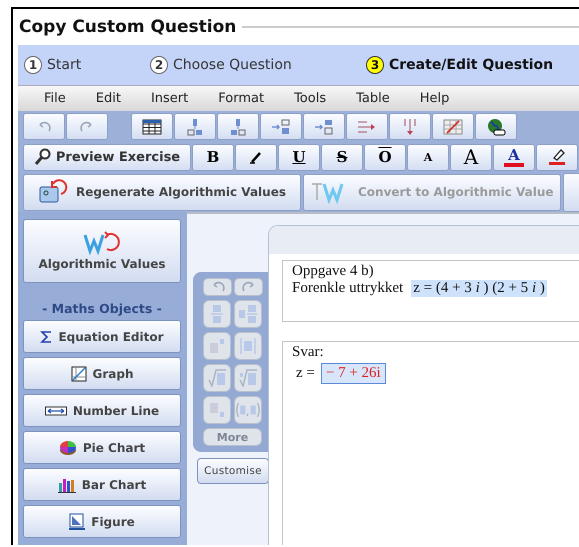 This screenshot has height=547, width=579. I want to click on number-line-icon, so click(55, 411).